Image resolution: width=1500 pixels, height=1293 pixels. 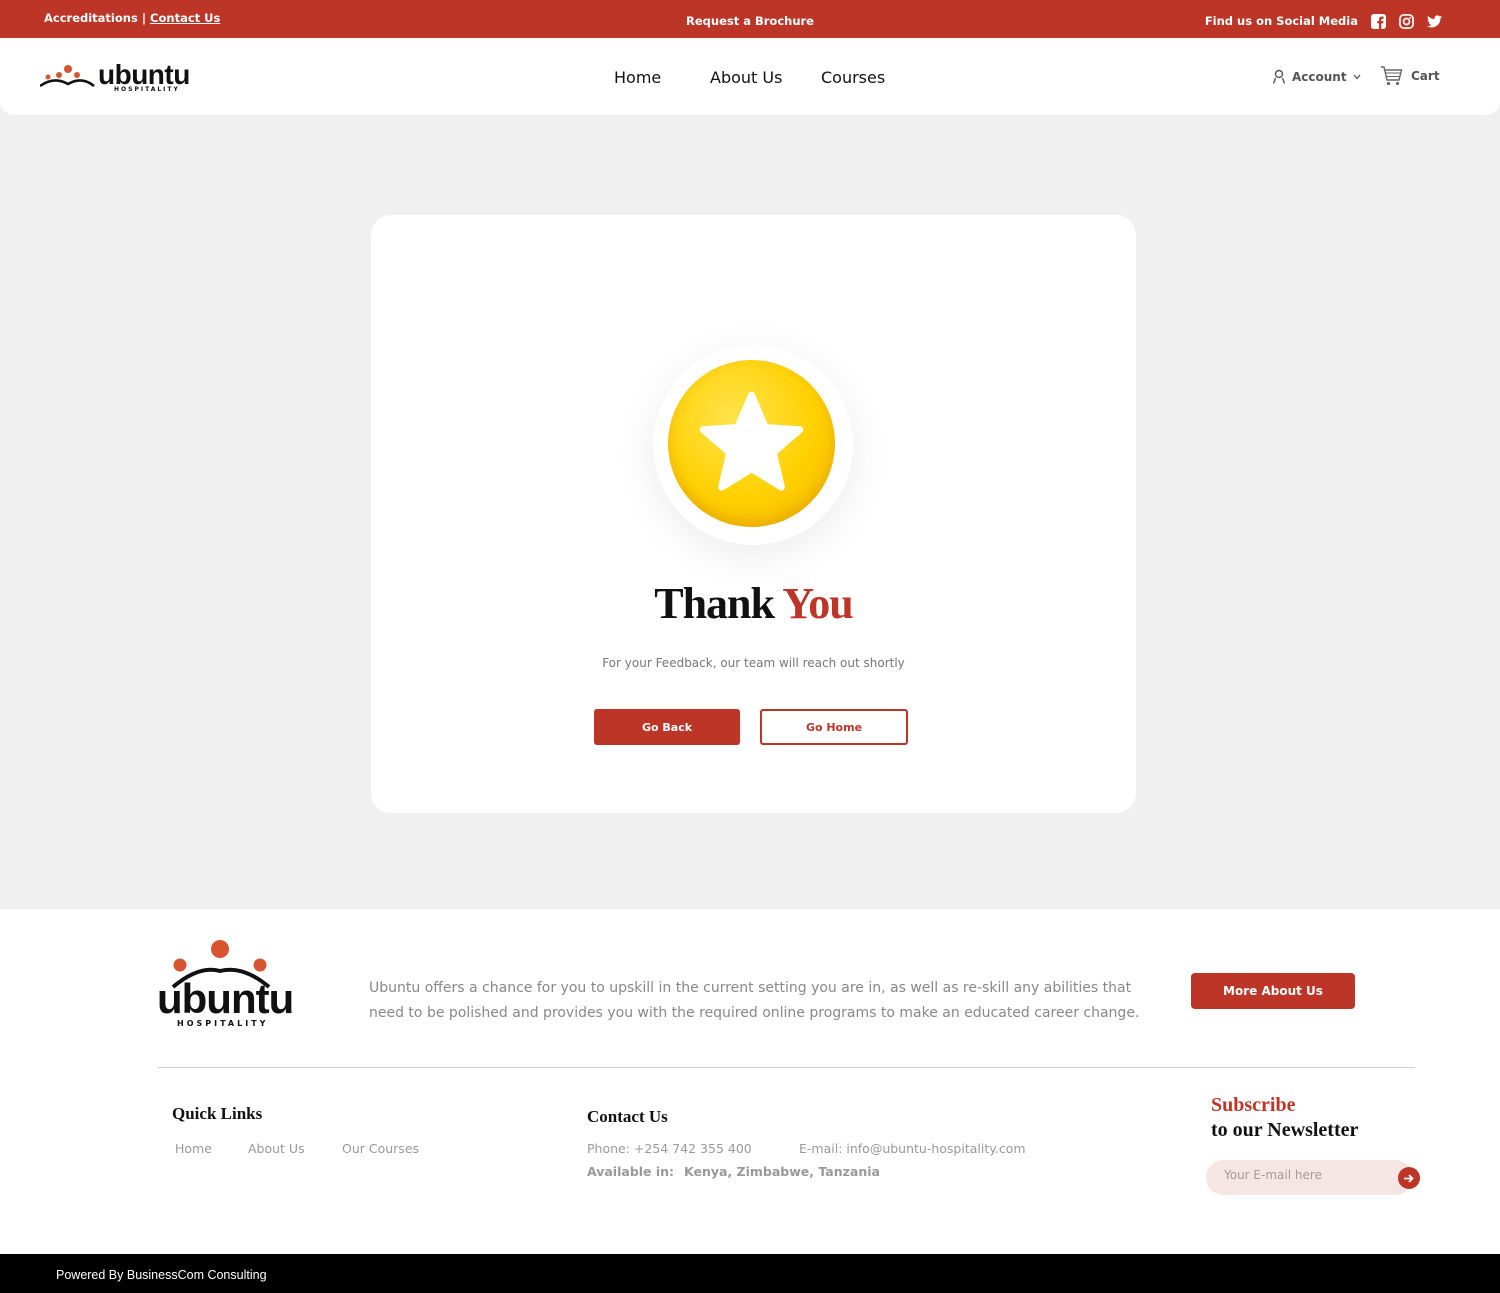 What do you see at coordinates (1357, 76) in the screenshot?
I see `chevron-down-icon` at bounding box center [1357, 76].